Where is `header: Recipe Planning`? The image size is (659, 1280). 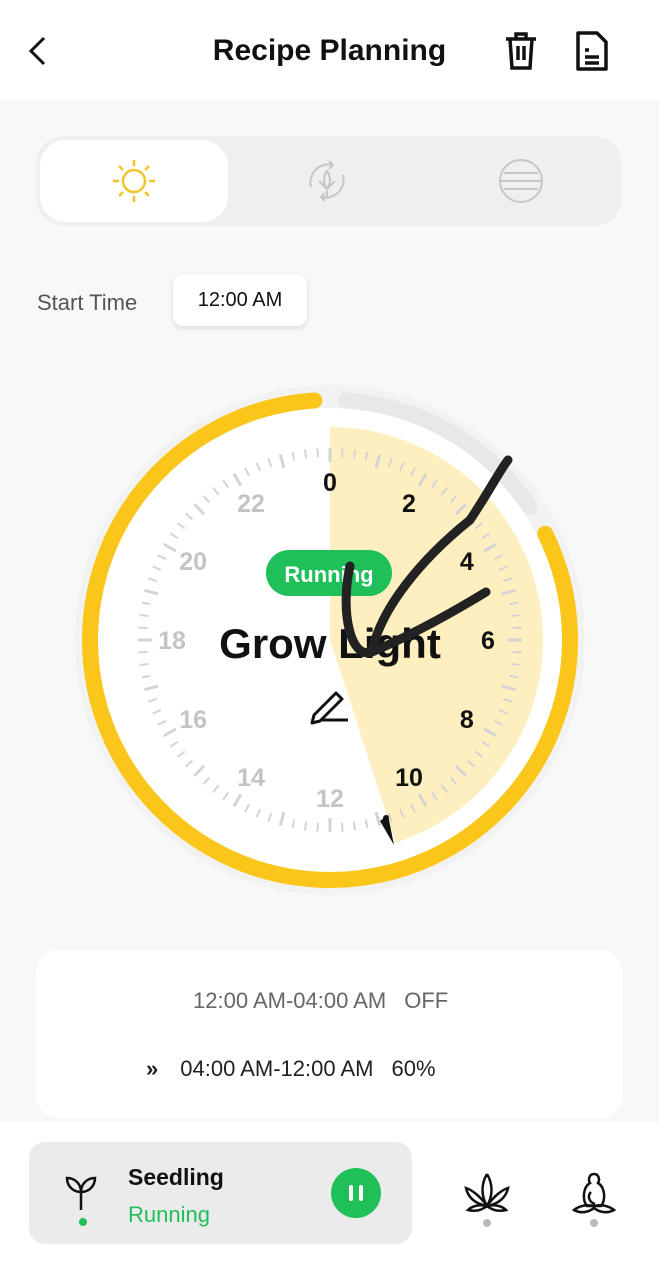
header: Recipe Planning is located at coordinates (329, 50).